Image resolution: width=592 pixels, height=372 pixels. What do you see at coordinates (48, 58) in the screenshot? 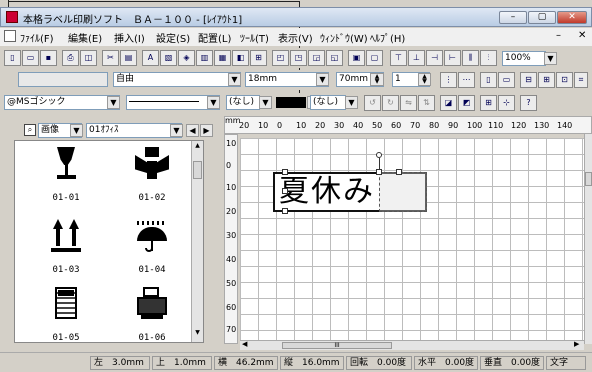
I see `save-icon: ▪` at bounding box center [48, 58].